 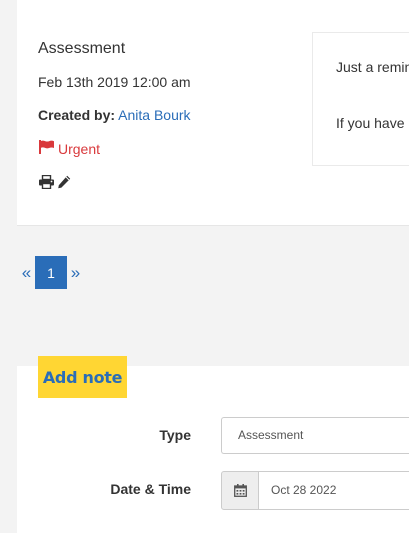 What do you see at coordinates (240, 490) in the screenshot?
I see `calendar-icon` at bounding box center [240, 490].